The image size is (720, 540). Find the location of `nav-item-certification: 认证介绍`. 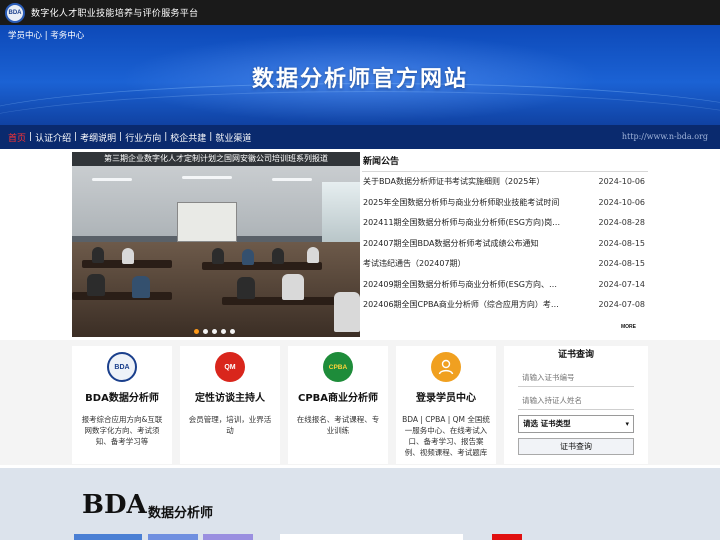

nav-item-certification: 认证介绍 is located at coordinates (53, 137).